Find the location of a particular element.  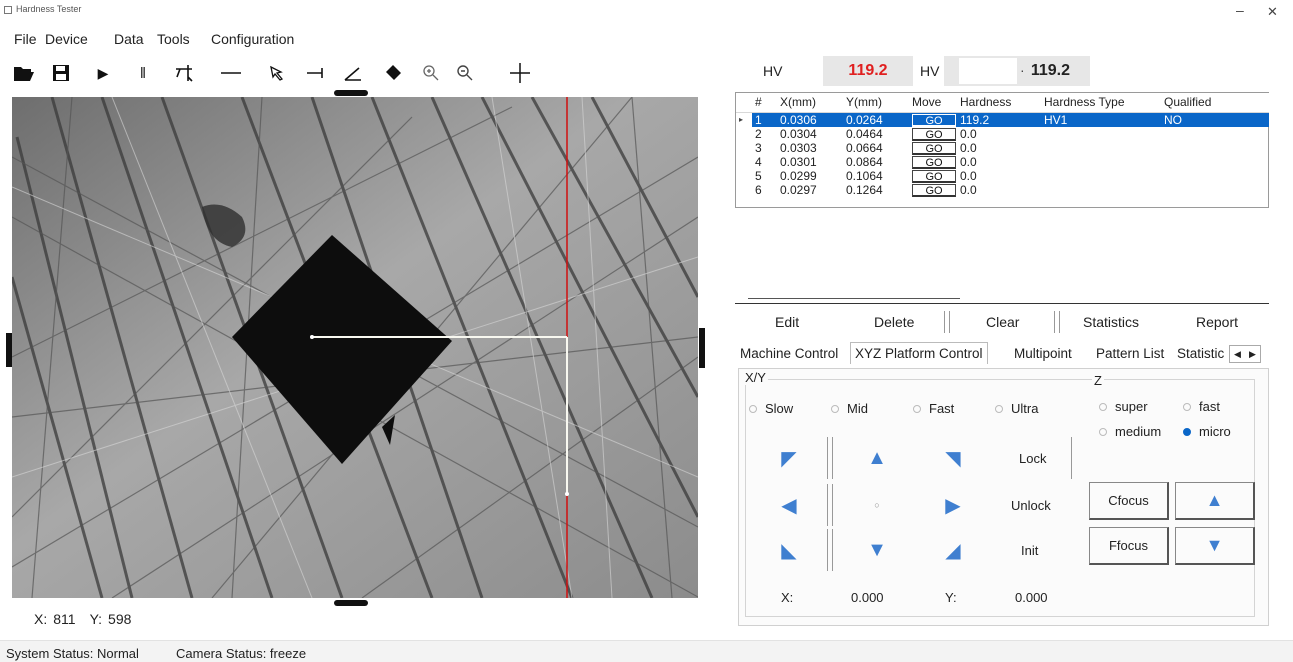

viewport-top-handle is located at coordinates (351, 93).